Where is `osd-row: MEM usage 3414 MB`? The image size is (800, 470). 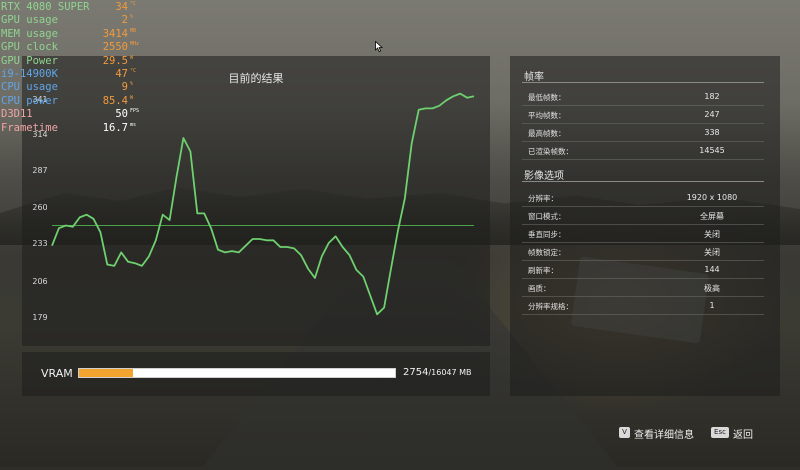
osd-row: MEM usage 3414 MB is located at coordinates (68, 34).